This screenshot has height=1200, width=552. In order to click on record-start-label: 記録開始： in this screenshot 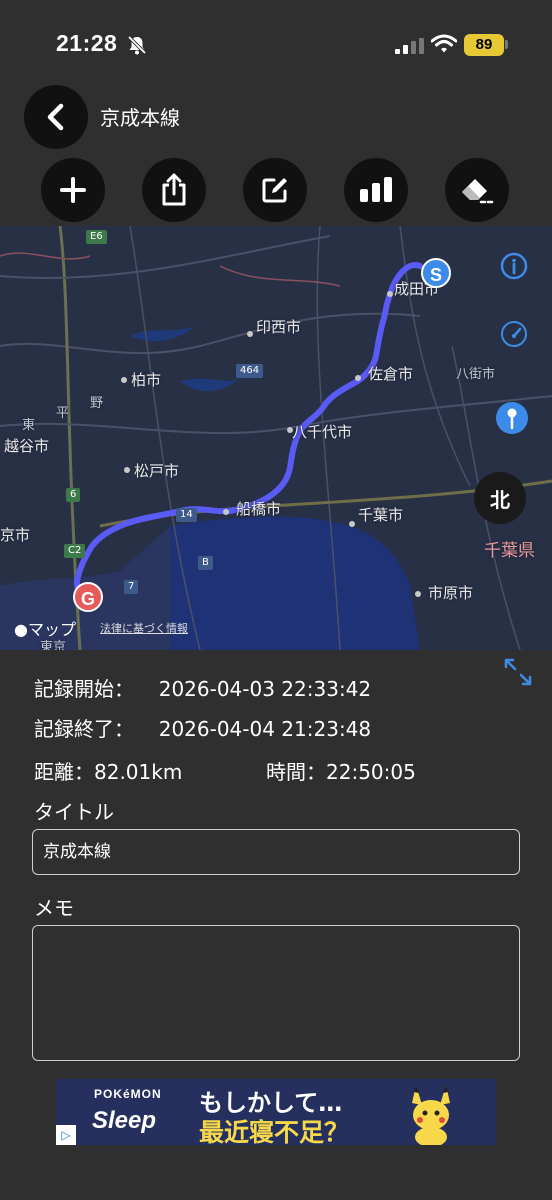, I will do `click(84, 689)`.